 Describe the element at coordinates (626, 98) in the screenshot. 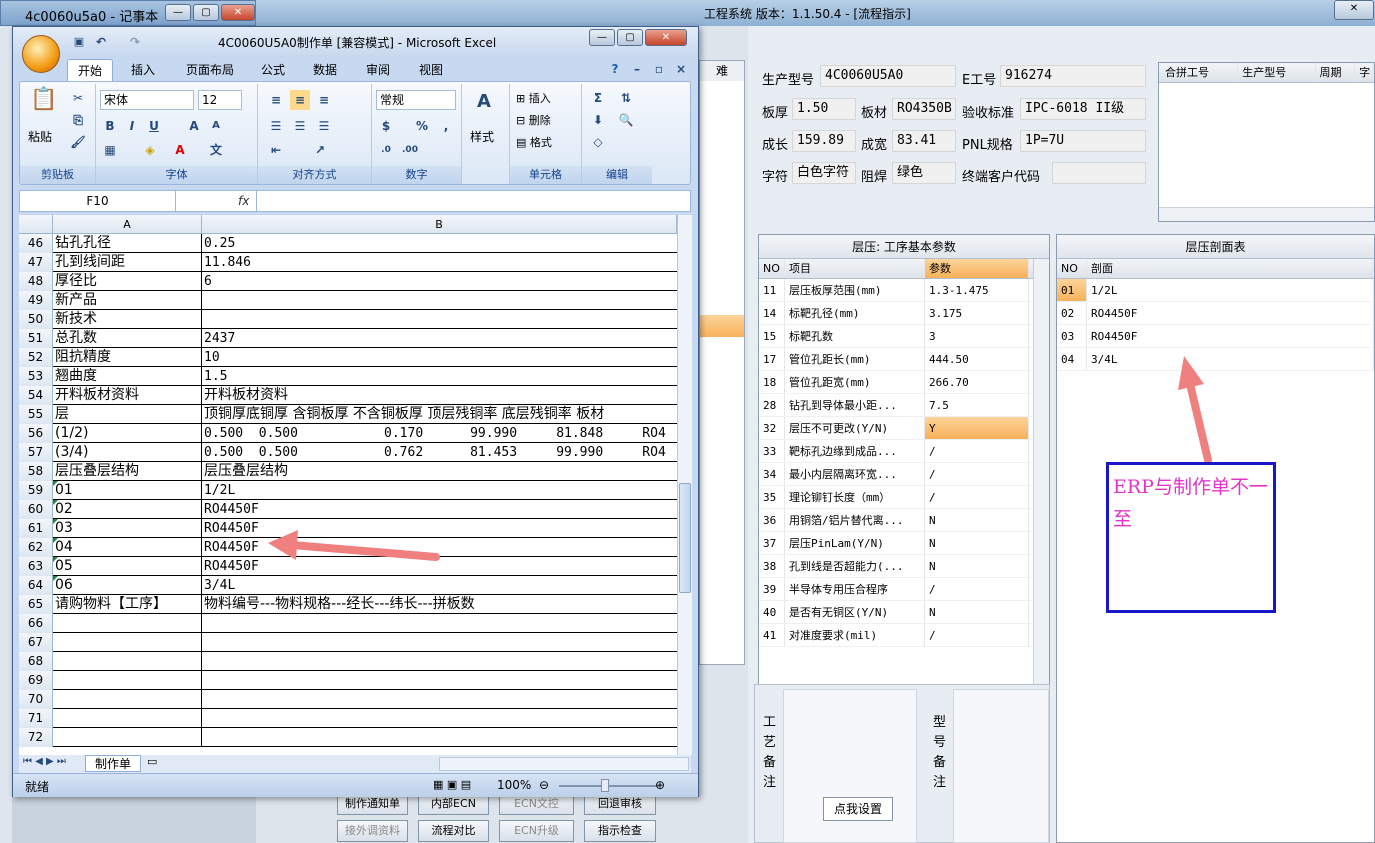

I see `sort-filter-icon: ⇅` at that location.